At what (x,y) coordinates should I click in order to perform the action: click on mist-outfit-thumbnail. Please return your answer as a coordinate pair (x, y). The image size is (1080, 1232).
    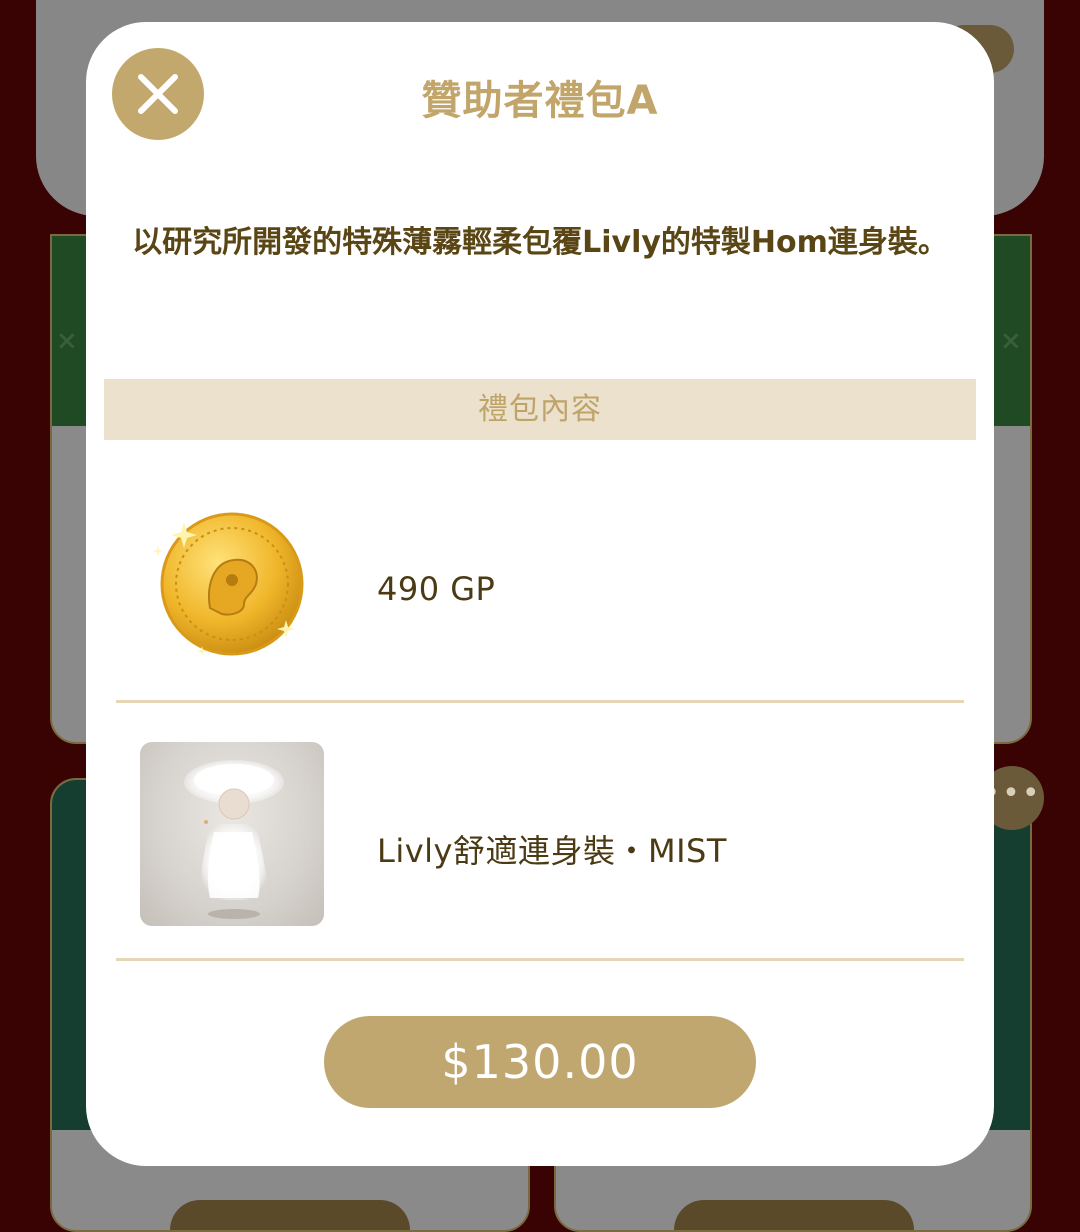
    Looking at the image, I should click on (232, 834).